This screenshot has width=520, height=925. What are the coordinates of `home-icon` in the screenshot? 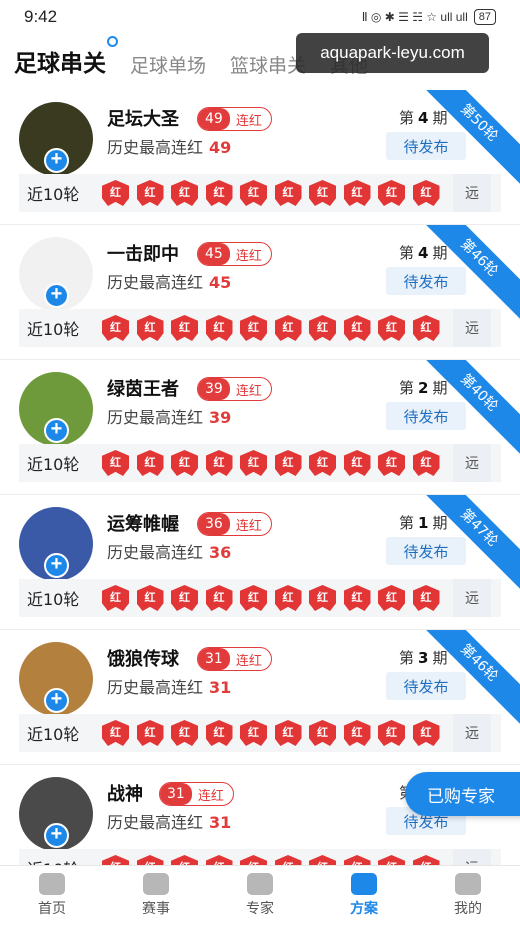 It's located at (52, 884).